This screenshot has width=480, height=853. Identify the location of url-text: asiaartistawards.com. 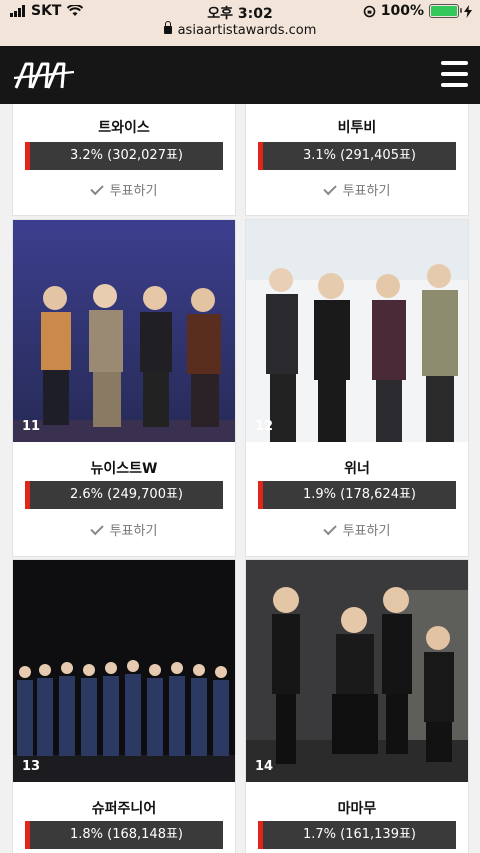
(247, 30).